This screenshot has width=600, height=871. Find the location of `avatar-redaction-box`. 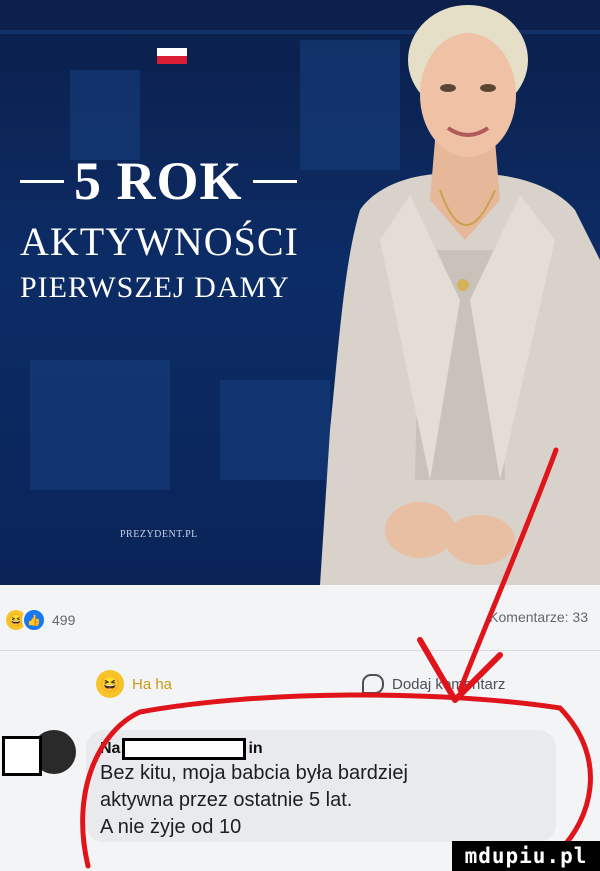

avatar-redaction-box is located at coordinates (22, 756).